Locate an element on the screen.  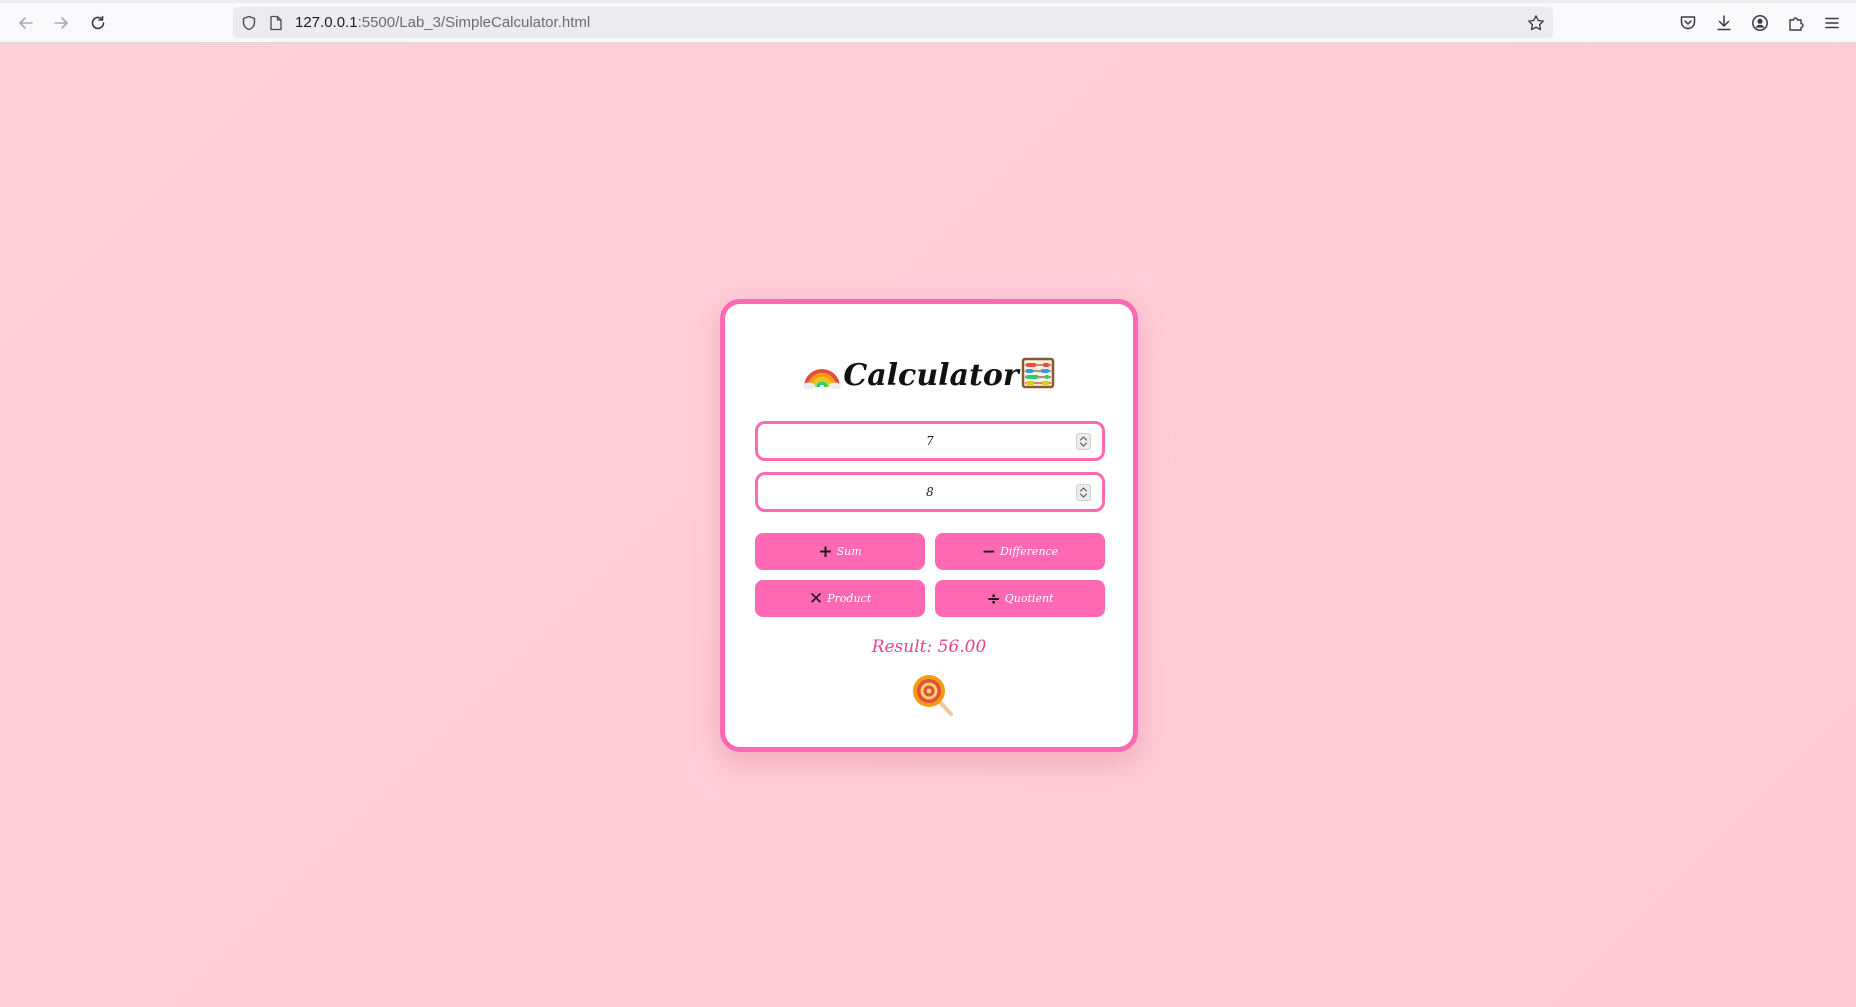
divide-icon: ÷ is located at coordinates (993, 598).